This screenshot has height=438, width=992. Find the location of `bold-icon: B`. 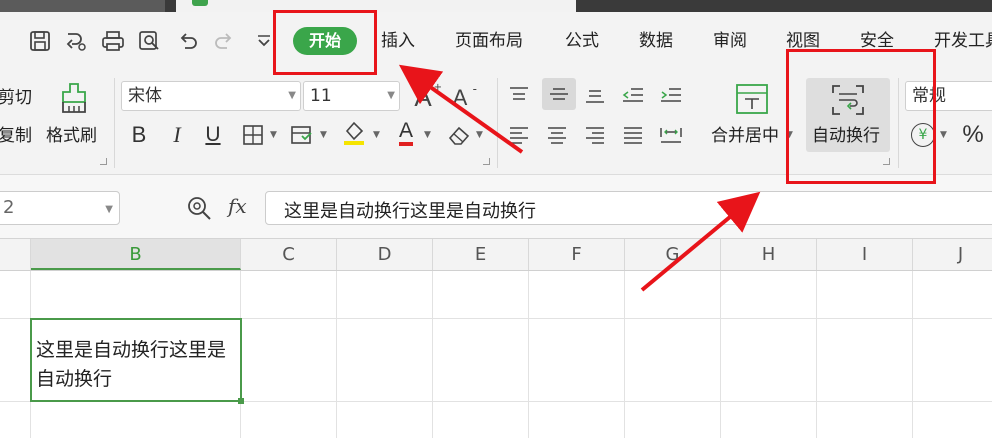

bold-icon: B is located at coordinates (139, 134).